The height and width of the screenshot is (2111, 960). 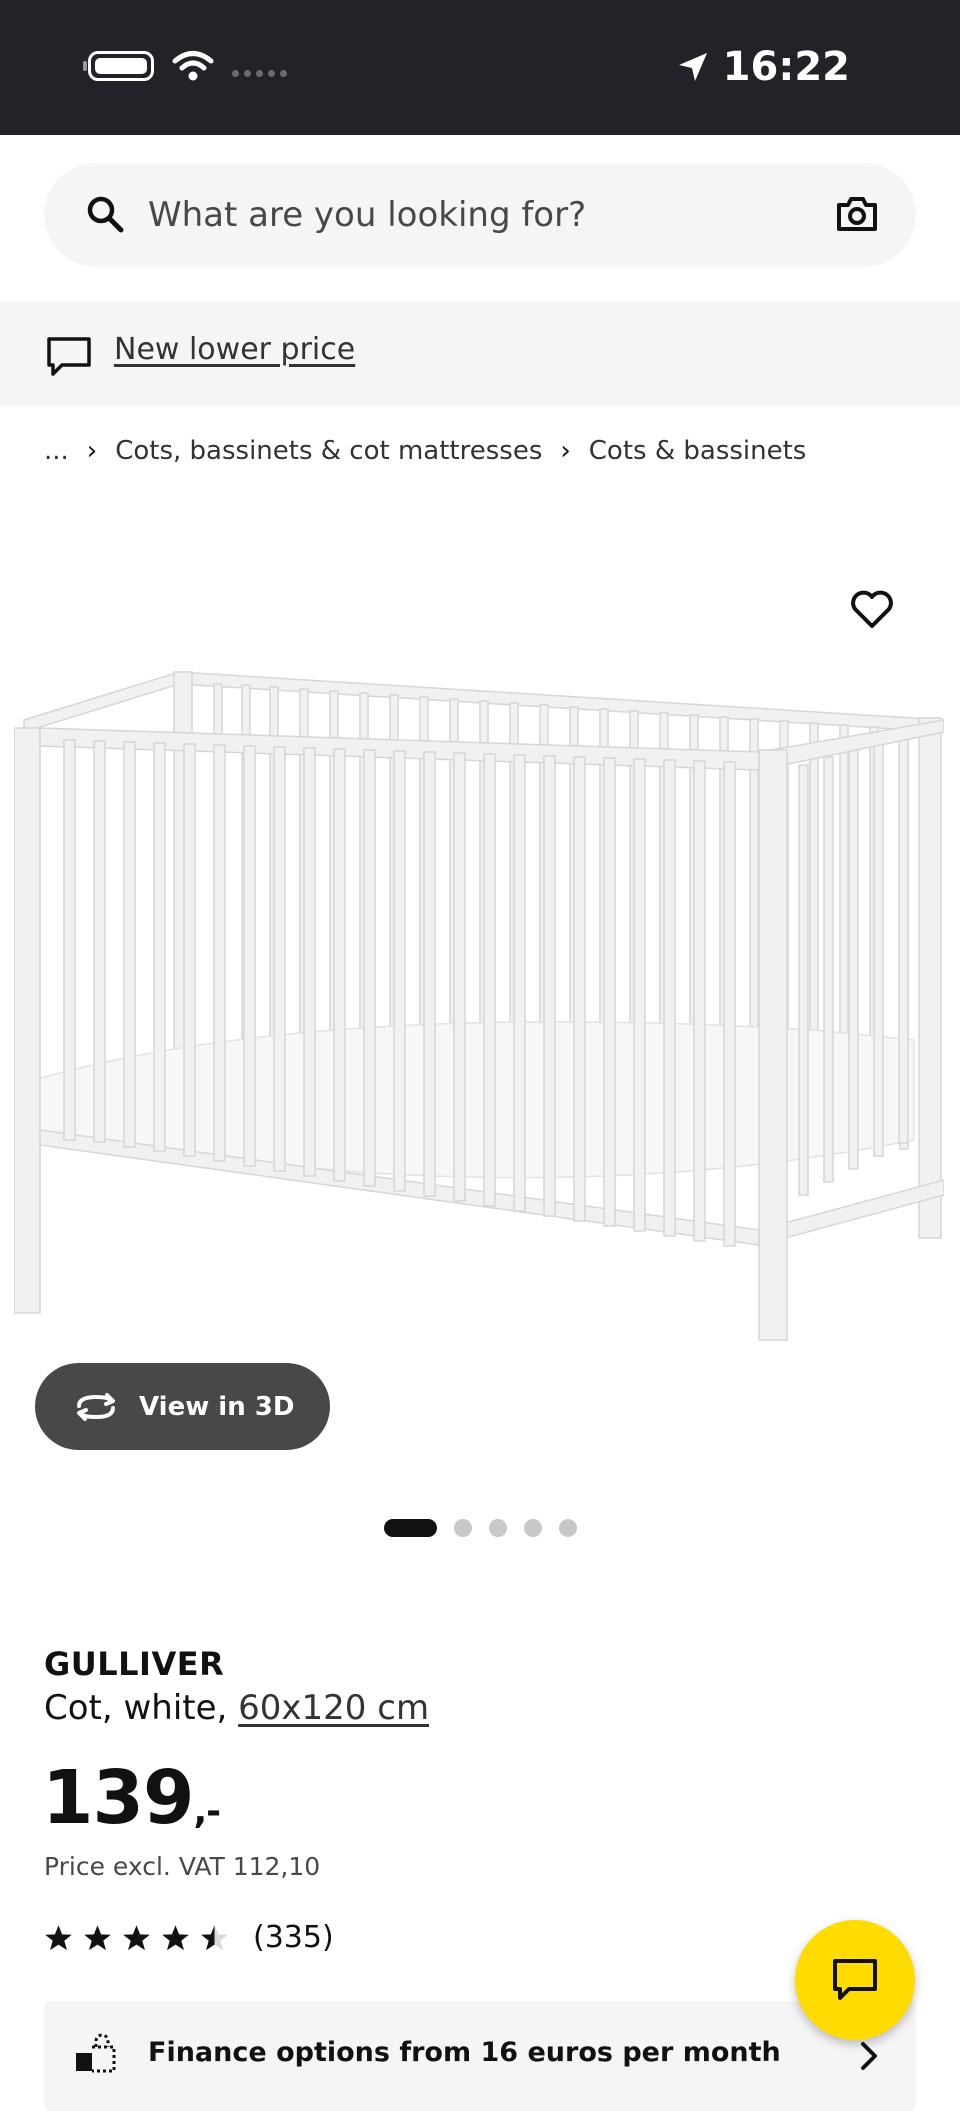 What do you see at coordinates (207, 1811) in the screenshot?
I see `price-suffix: ,-` at bounding box center [207, 1811].